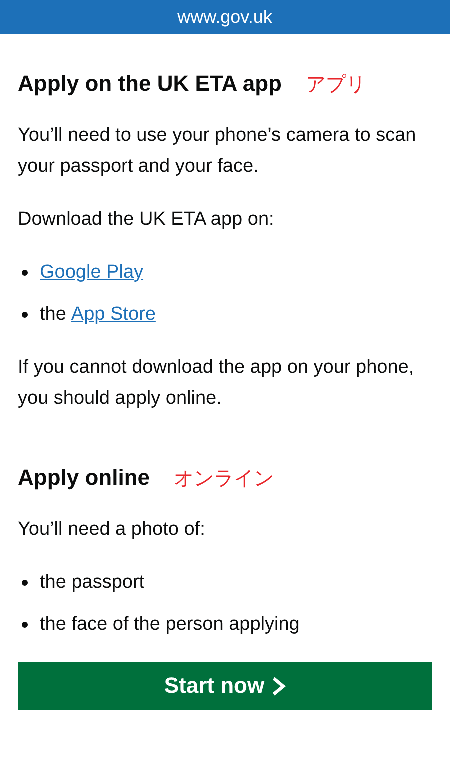 The width and height of the screenshot is (450, 757). Describe the element at coordinates (217, 383) in the screenshot. I see `paragraph: If you cannot download the app on your phone, you should apply online.` at that location.